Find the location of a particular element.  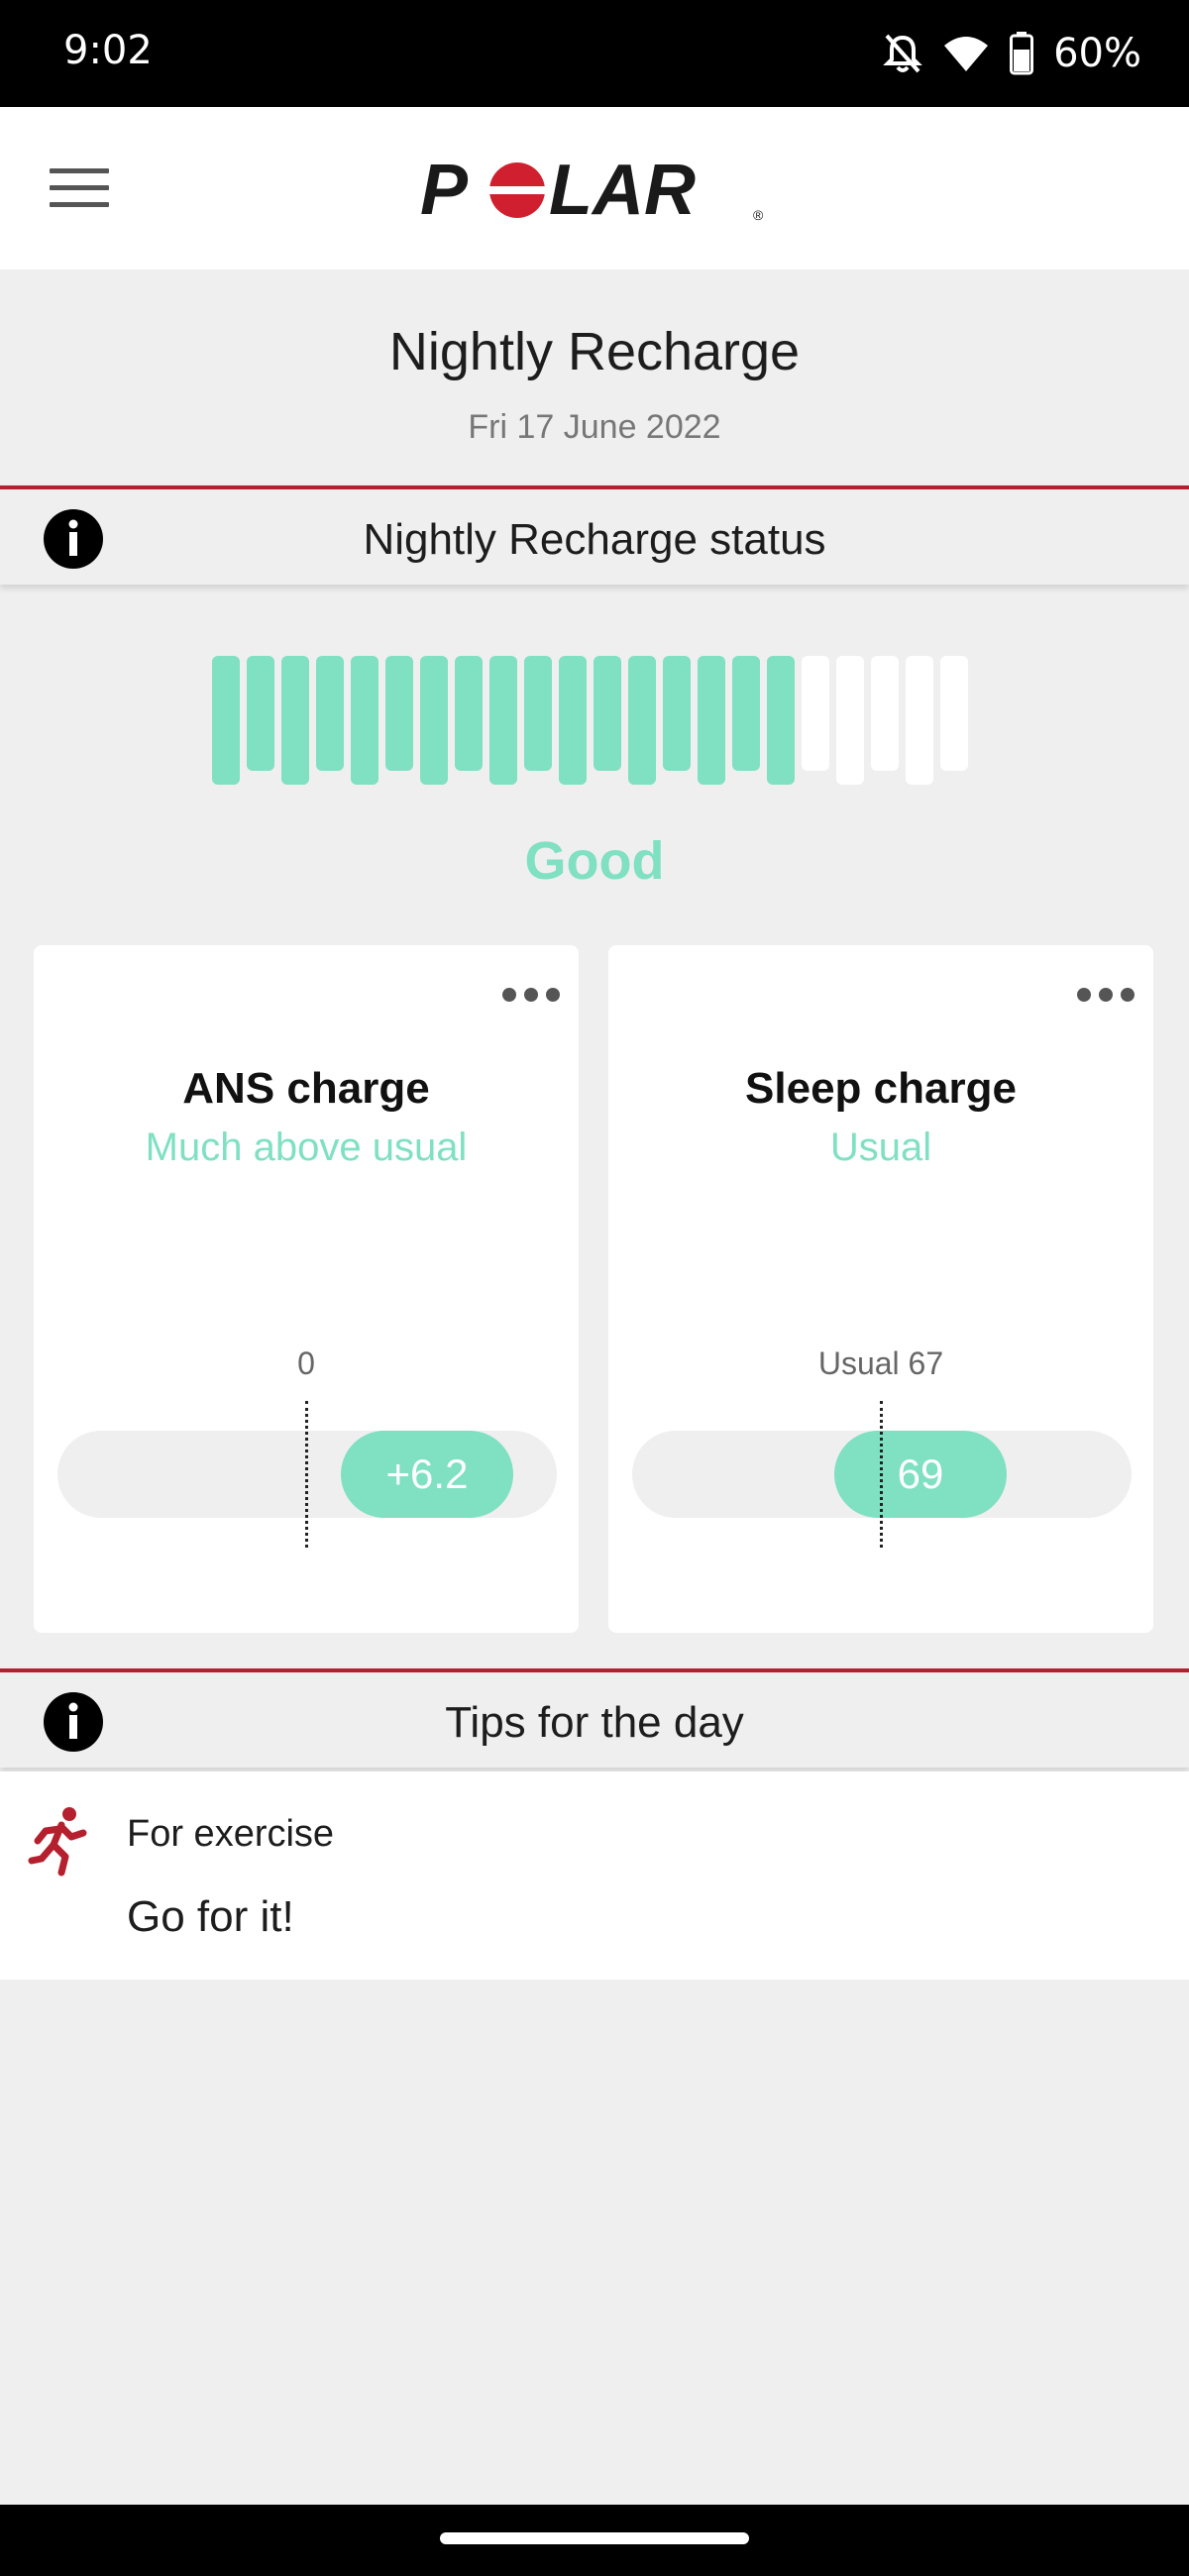

recharge-status-text: Good is located at coordinates (594, 861).